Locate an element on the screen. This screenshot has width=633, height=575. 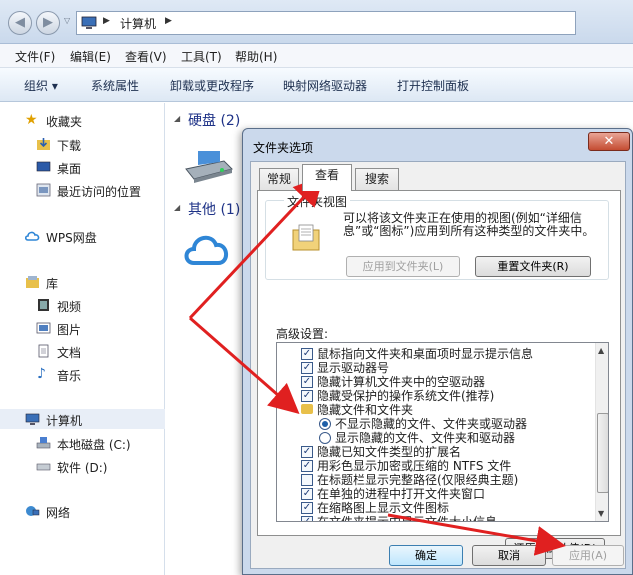
picture-icon is located at coordinates (43, 328).